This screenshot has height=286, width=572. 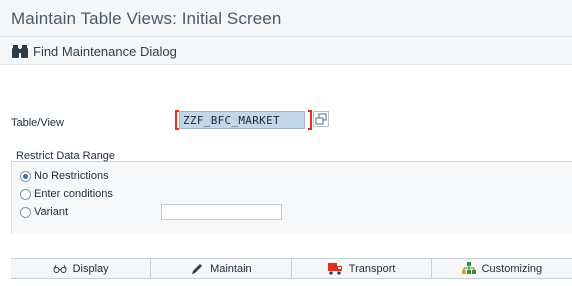 I want to click on truck-icon, so click(x=335, y=268).